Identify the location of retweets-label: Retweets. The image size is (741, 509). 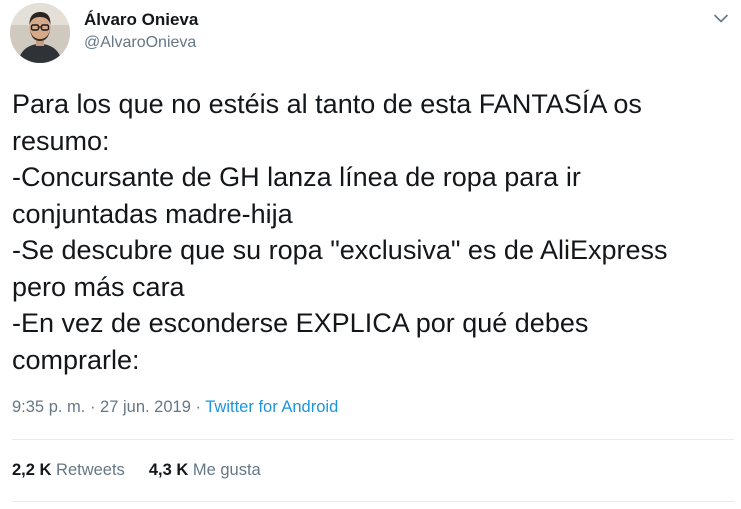
(90, 470).